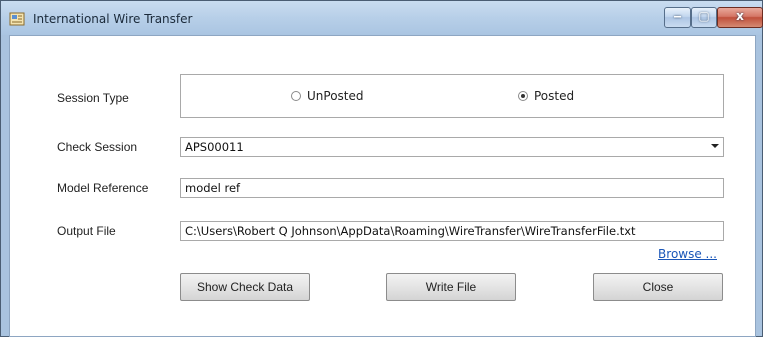  Describe the element at coordinates (93, 98) in the screenshot. I see `session-type-label: Session Type` at that location.